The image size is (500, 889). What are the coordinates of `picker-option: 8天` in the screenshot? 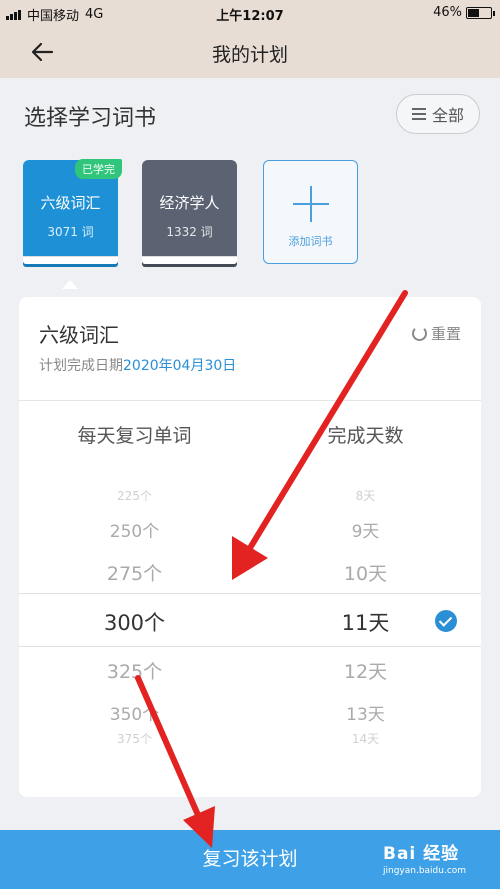 It's located at (365, 495).